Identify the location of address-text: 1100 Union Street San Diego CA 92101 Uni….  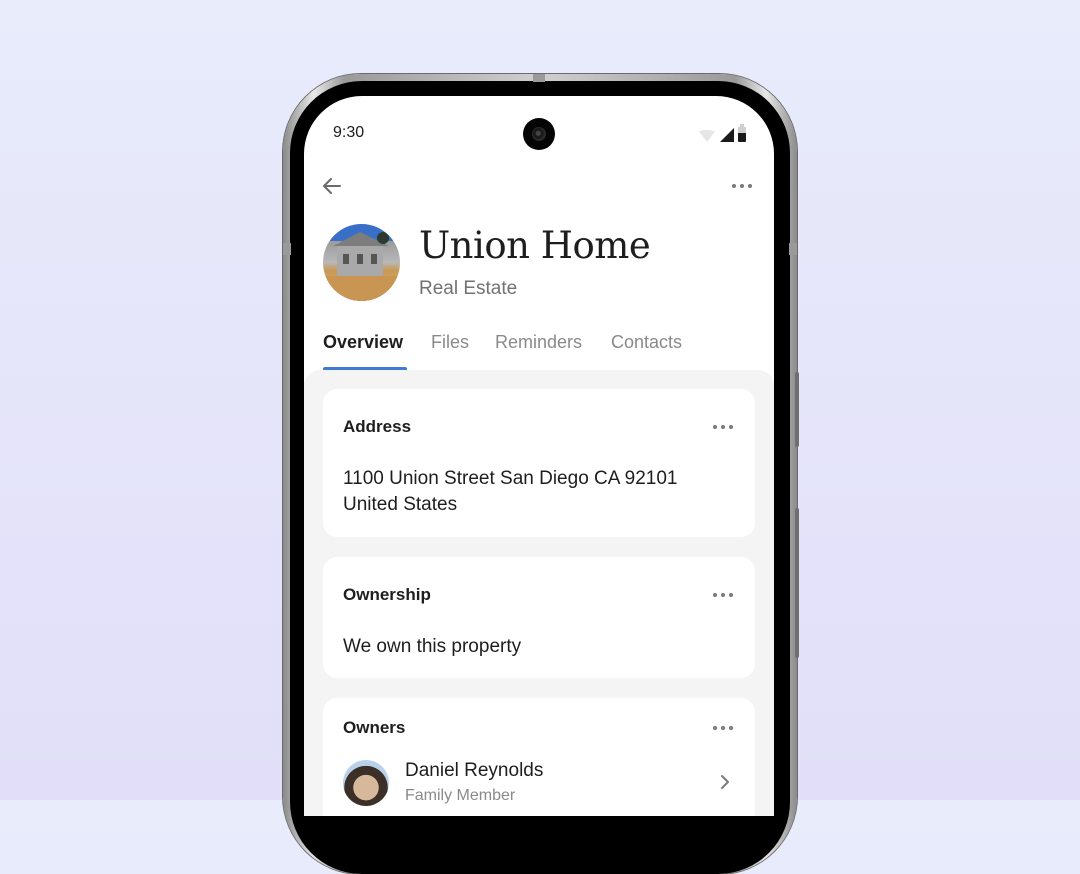
(510, 492).